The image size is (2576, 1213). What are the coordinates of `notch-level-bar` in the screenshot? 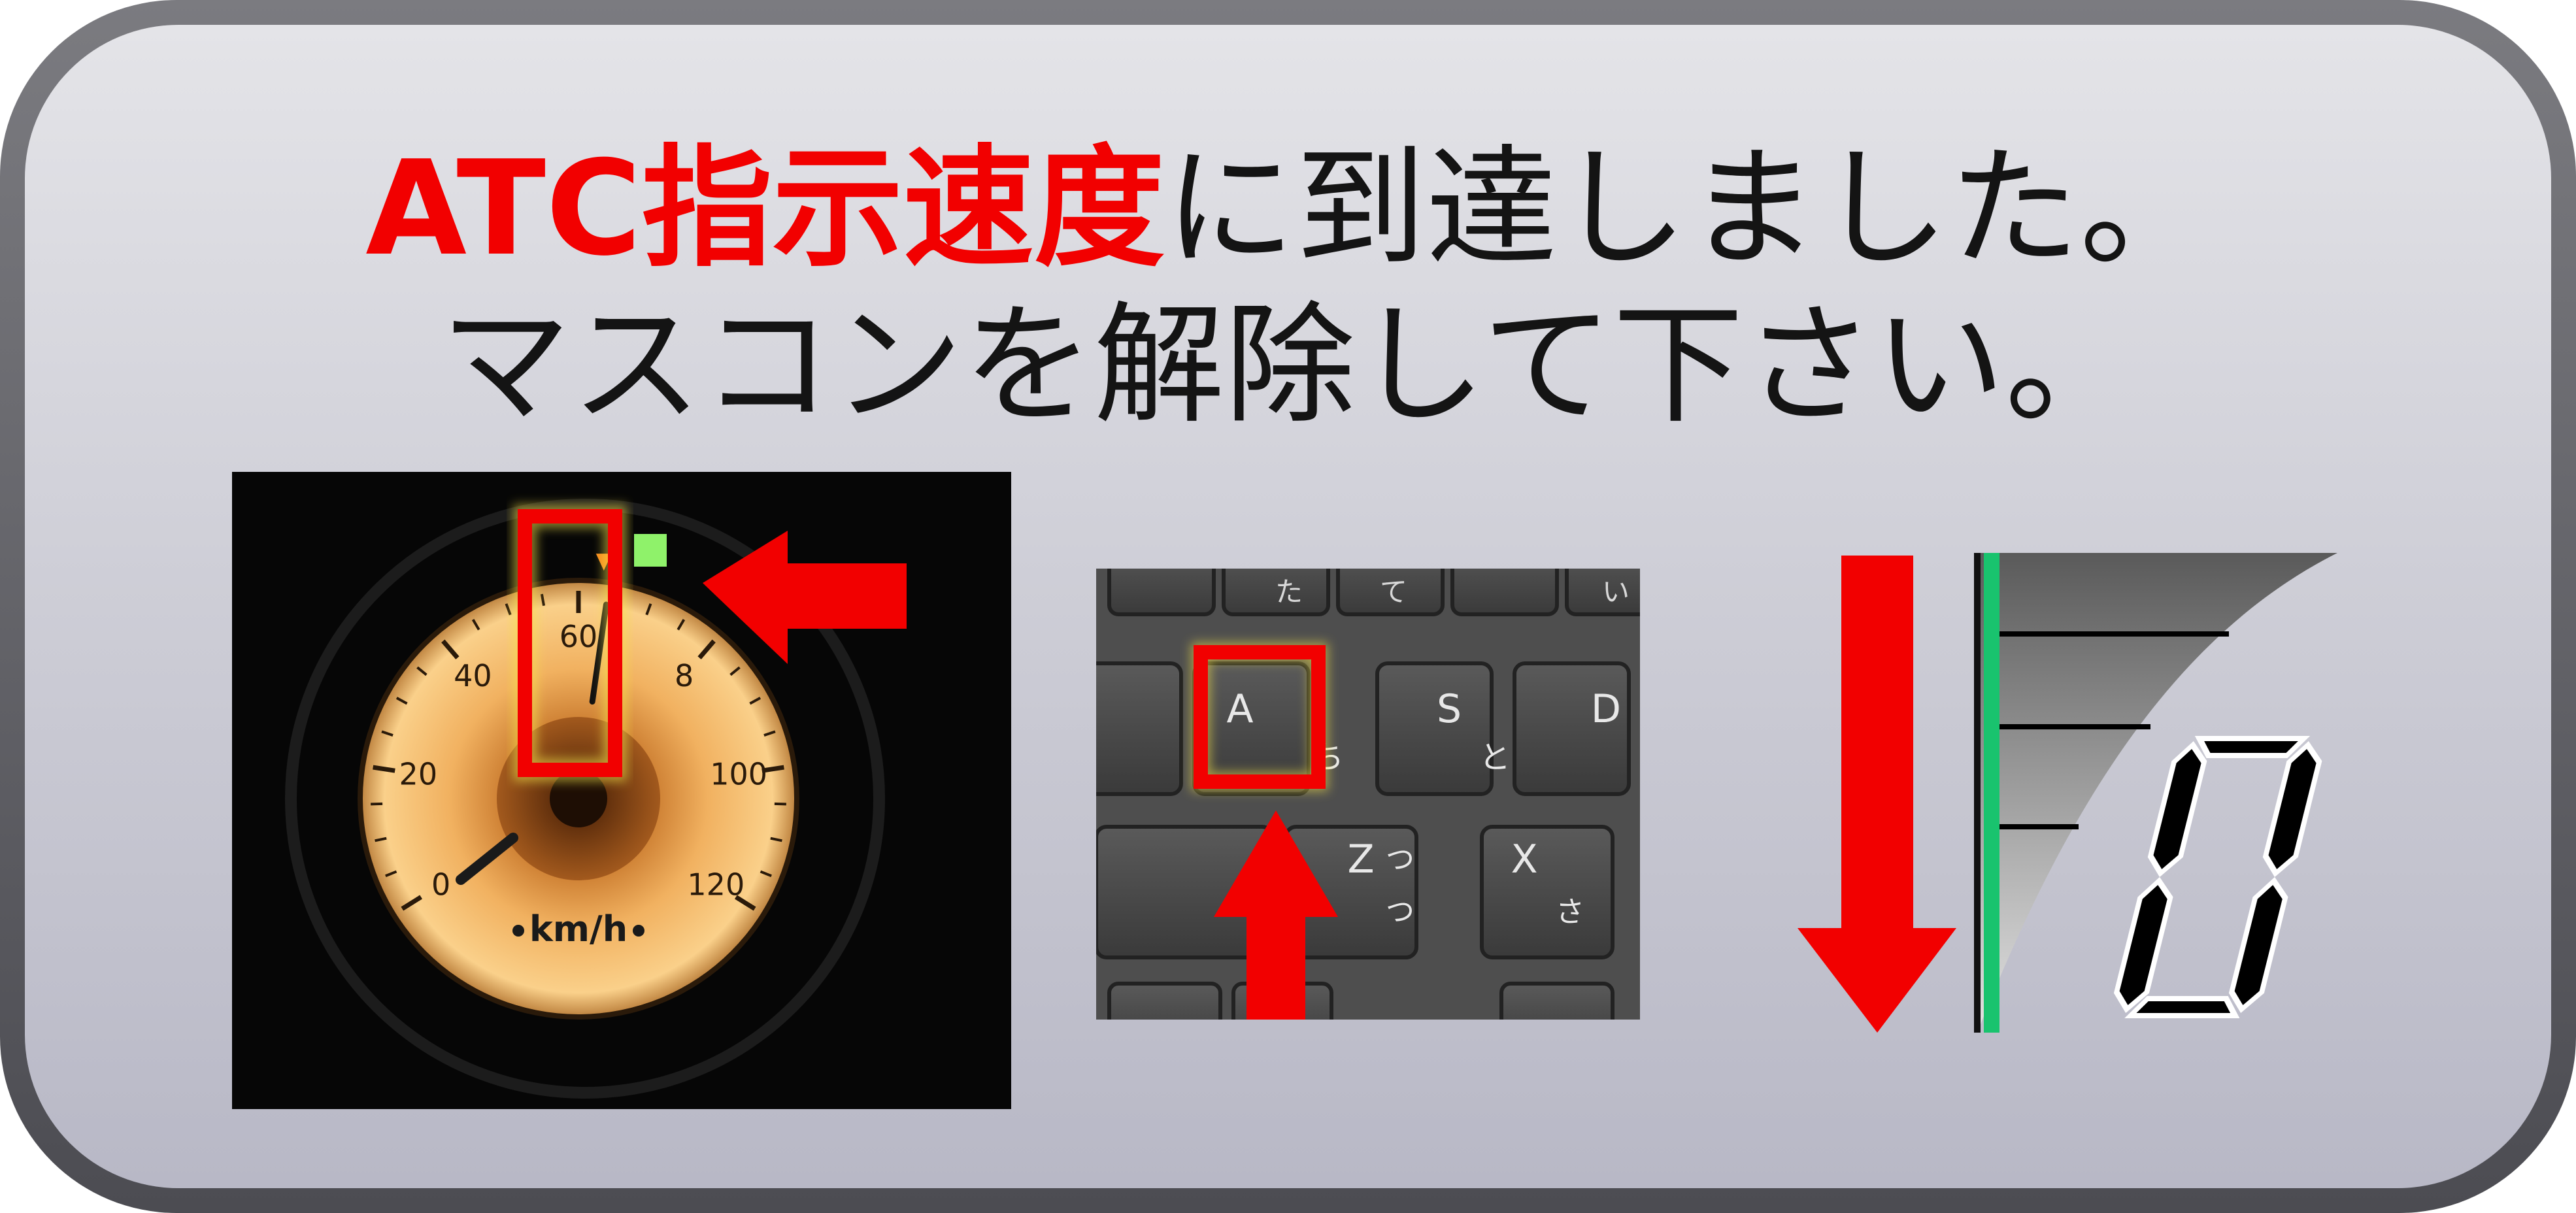 It's located at (1992, 793).